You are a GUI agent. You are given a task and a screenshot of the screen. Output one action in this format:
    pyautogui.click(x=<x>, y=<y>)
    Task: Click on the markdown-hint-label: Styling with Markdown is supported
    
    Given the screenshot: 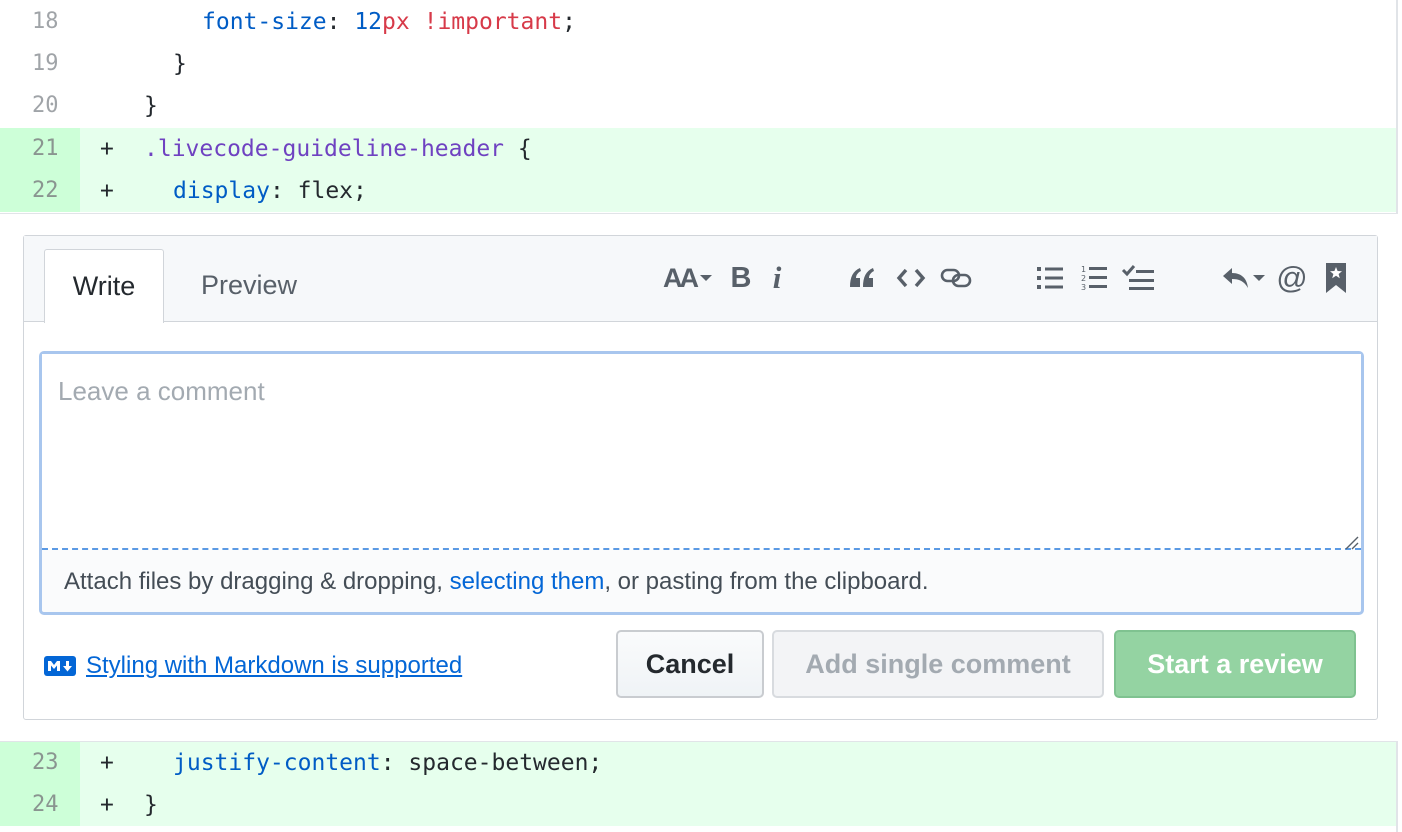 What is the action you would take?
    pyautogui.click(x=274, y=665)
    